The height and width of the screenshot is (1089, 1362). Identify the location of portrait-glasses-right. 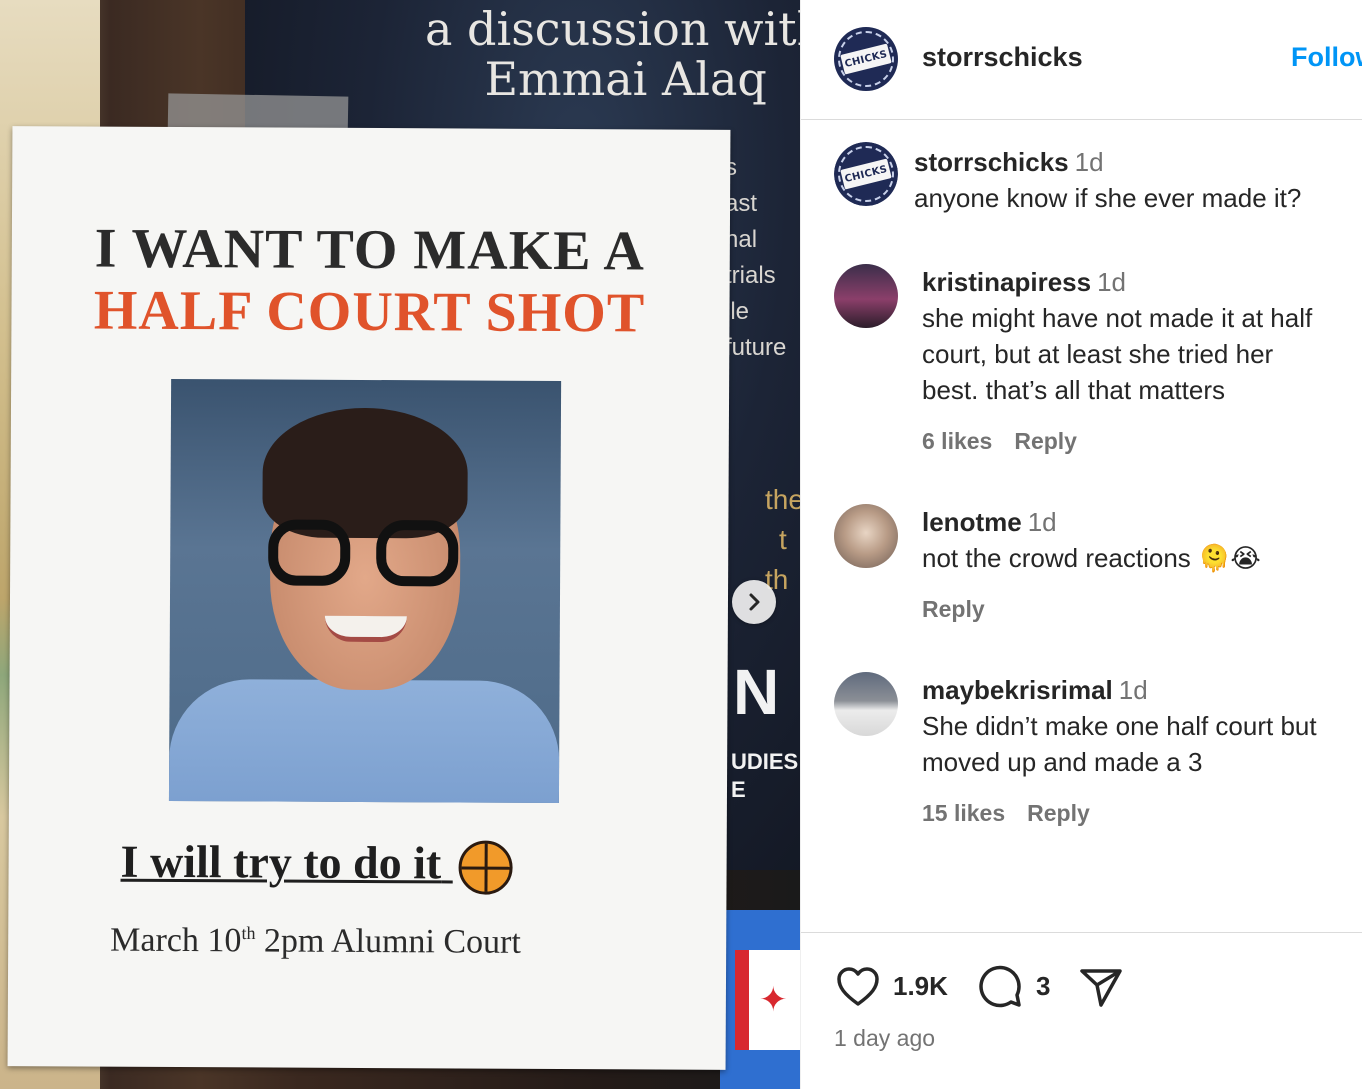
(417, 553).